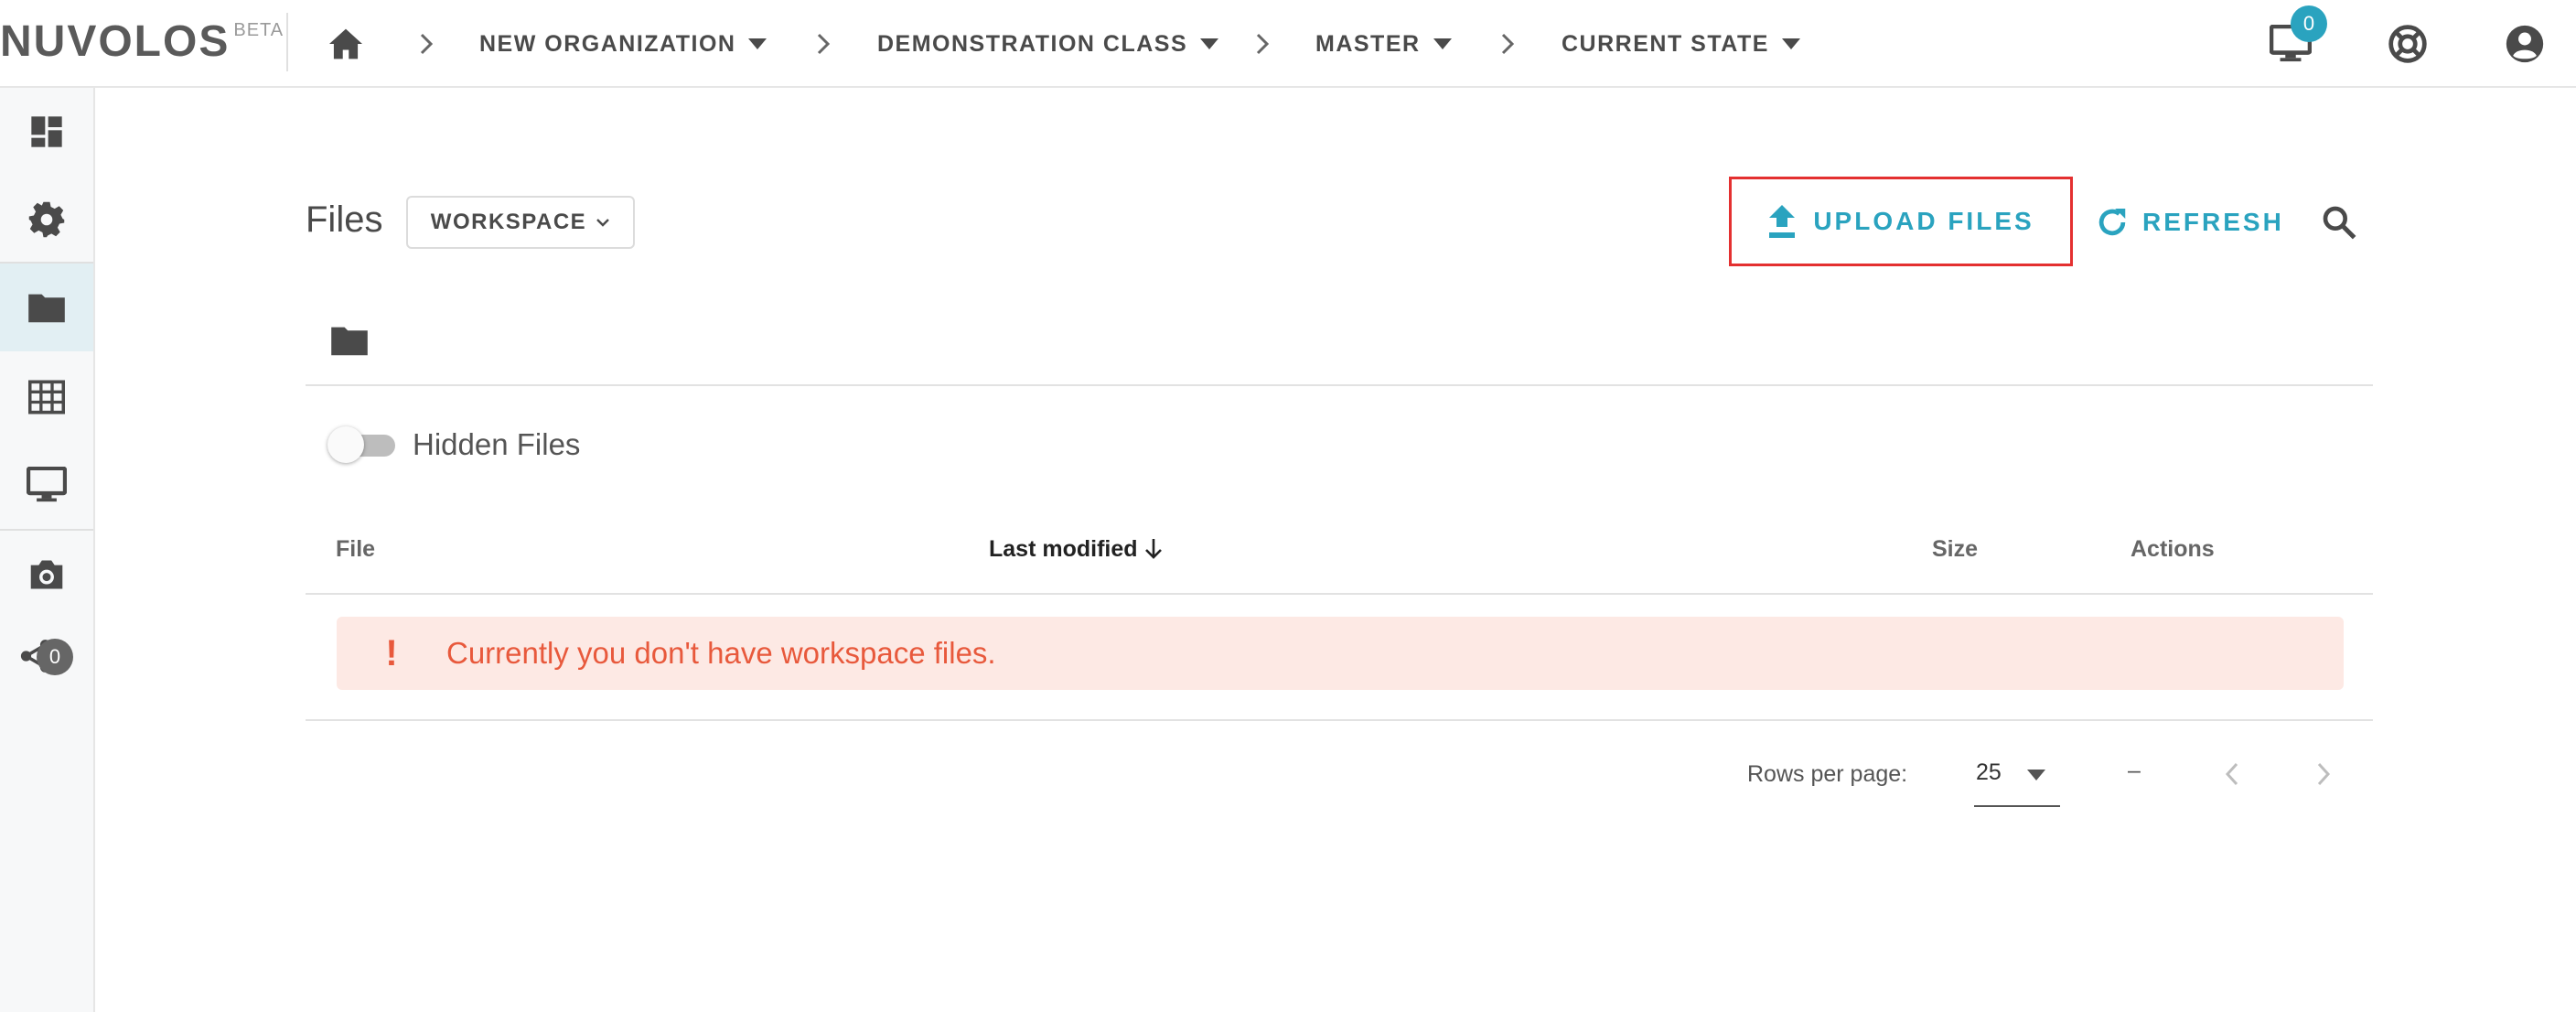 The width and height of the screenshot is (2576, 1012). Describe the element at coordinates (1153, 549) in the screenshot. I see `arrow-down-icon` at that location.